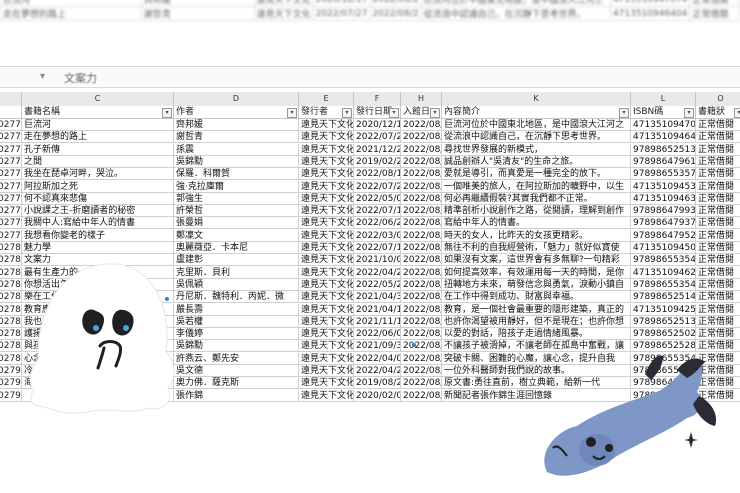 The width and height of the screenshot is (740, 493). What do you see at coordinates (663, 186) in the screenshot?
I see `cell-isbn: 4713510945315` at bounding box center [663, 186].